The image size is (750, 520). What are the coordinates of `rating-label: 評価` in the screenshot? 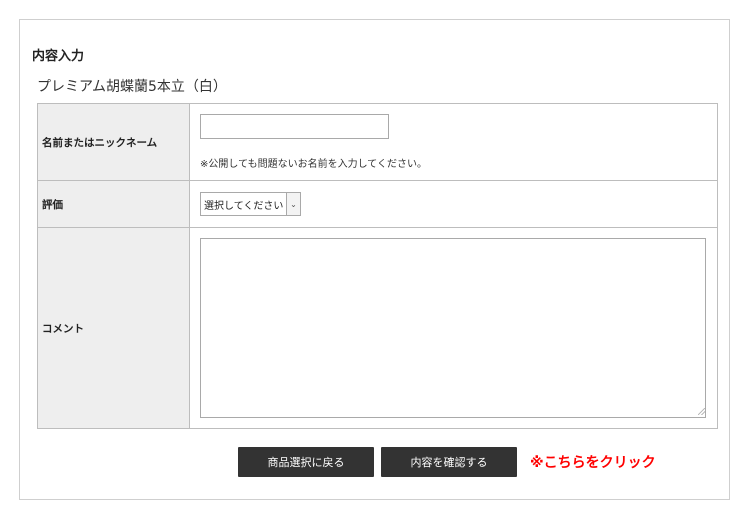 It's located at (114, 204).